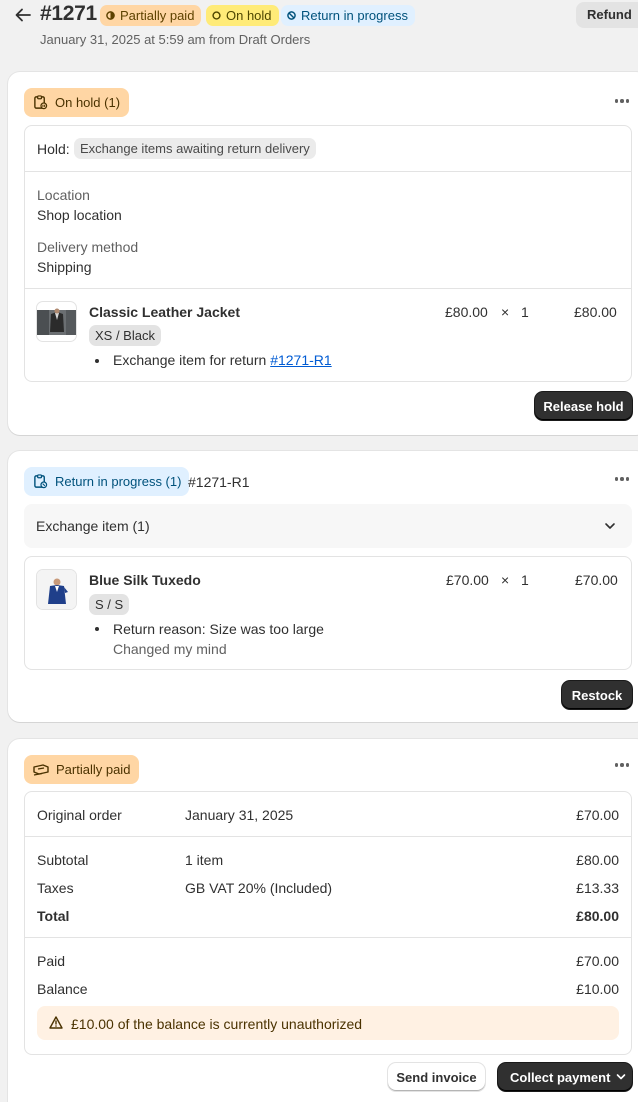 The image size is (638, 1102). Describe the element at coordinates (93, 769) in the screenshot. I see `partially-paid-label: Partially paid` at that location.